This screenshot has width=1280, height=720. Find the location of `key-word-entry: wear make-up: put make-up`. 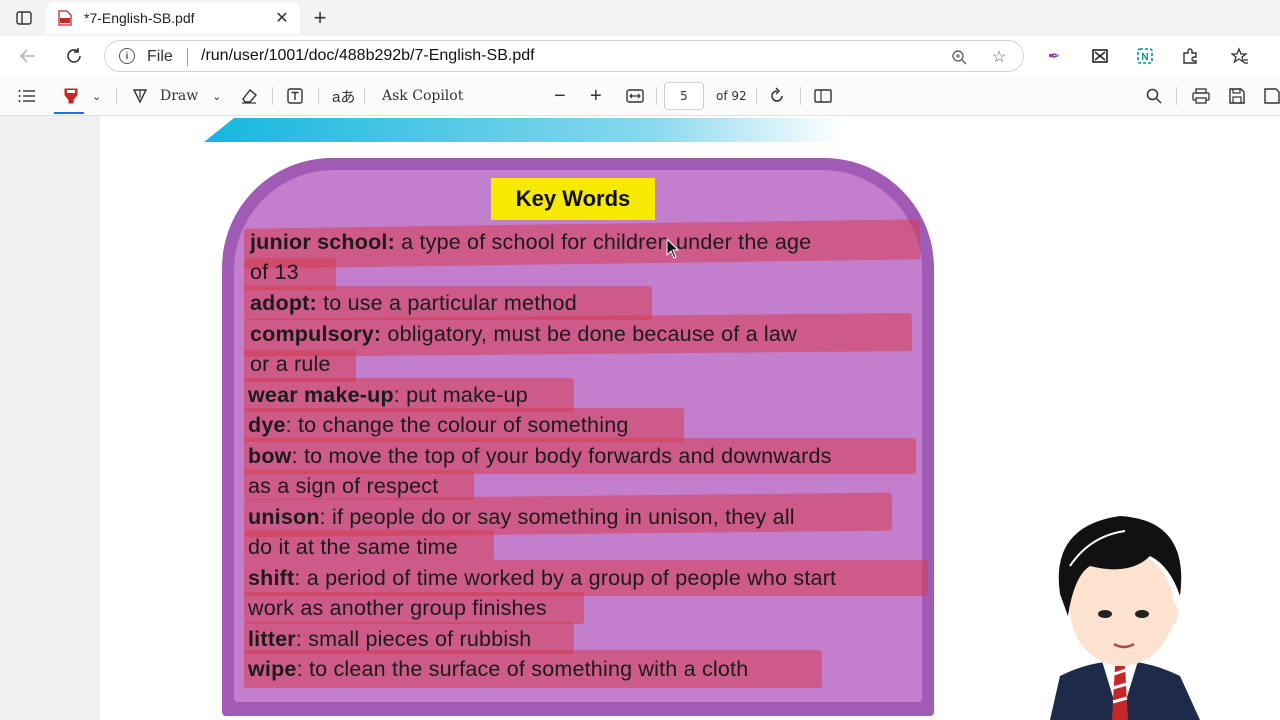

key-word-entry: wear make-up: put make-up is located at coordinates (388, 395).